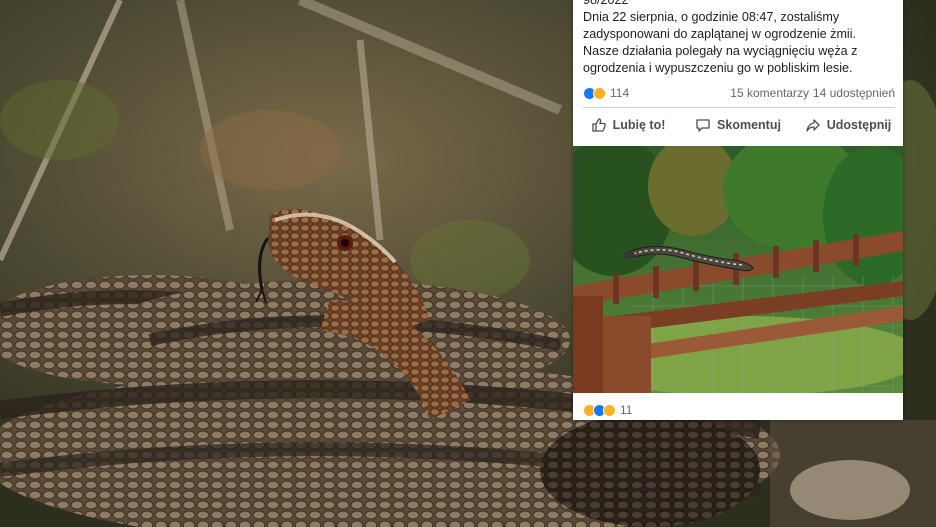  I want to click on like-button-label: Lubię to!, so click(639, 125).